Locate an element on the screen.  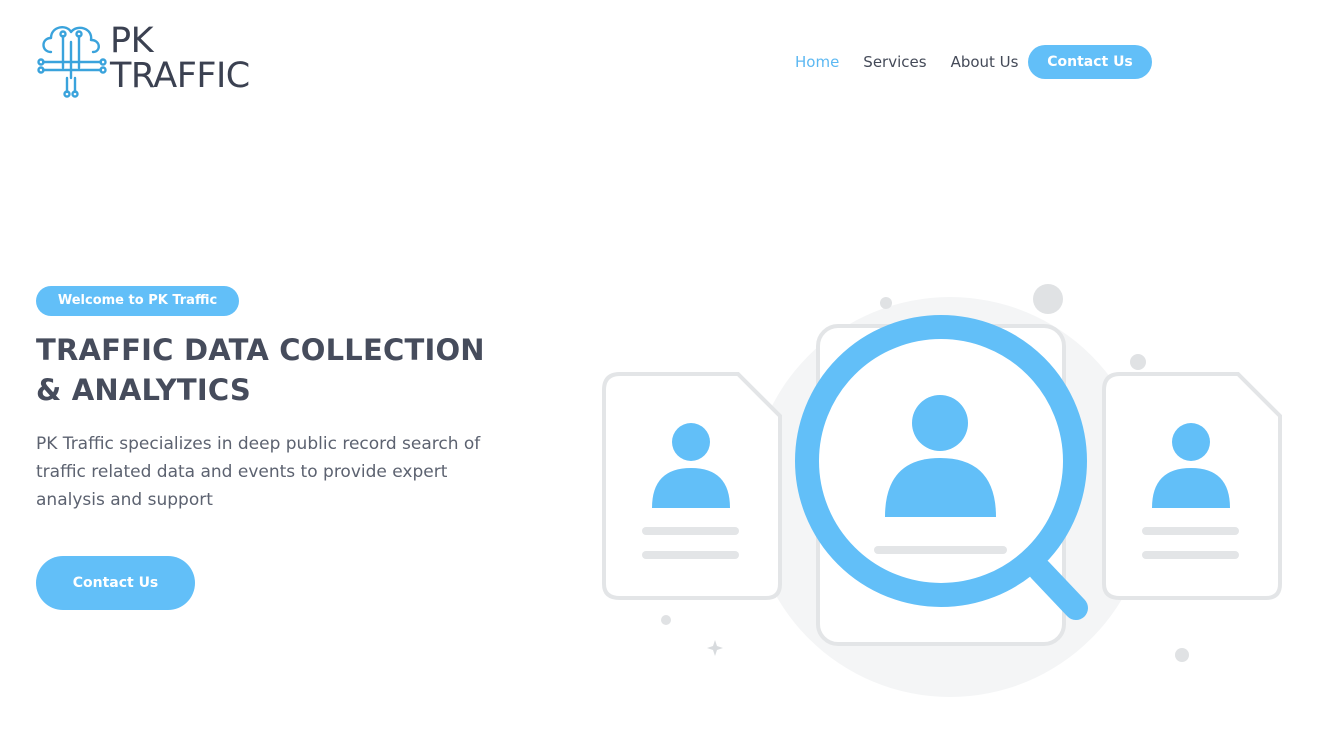
sparkle-icon is located at coordinates (715, 648).